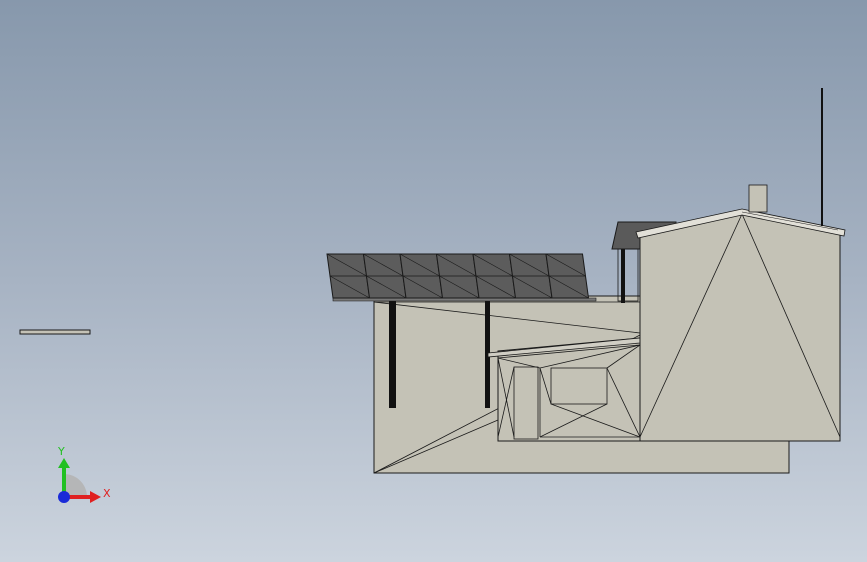 The width and height of the screenshot is (867, 562). What do you see at coordinates (564, 389) in the screenshot?
I see `porch-structure` at bounding box center [564, 389].